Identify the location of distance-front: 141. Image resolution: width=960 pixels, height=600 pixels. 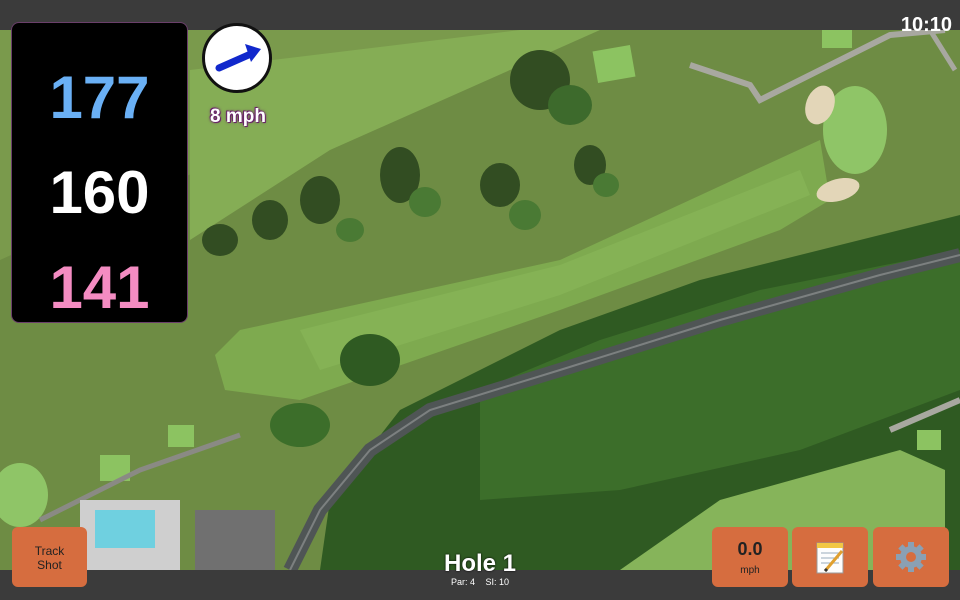
(99, 287).